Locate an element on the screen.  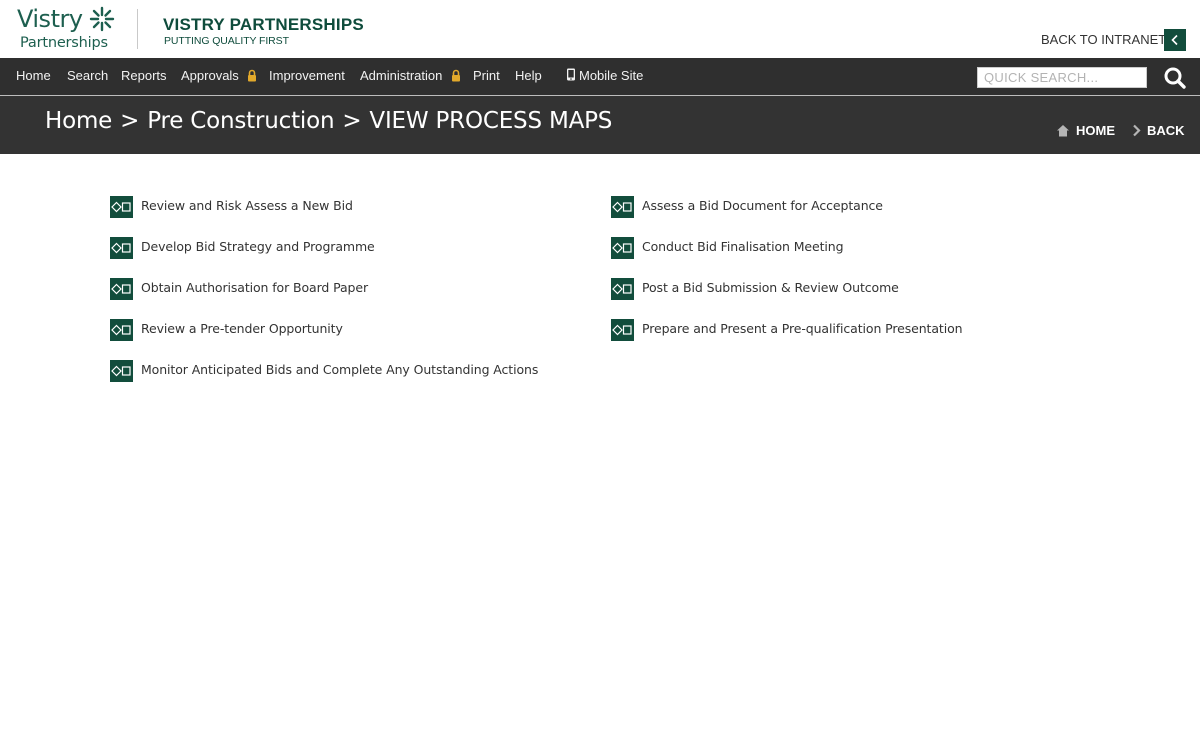
process-map-label: Review and Risk Assess a New Bid is located at coordinates (247, 205).